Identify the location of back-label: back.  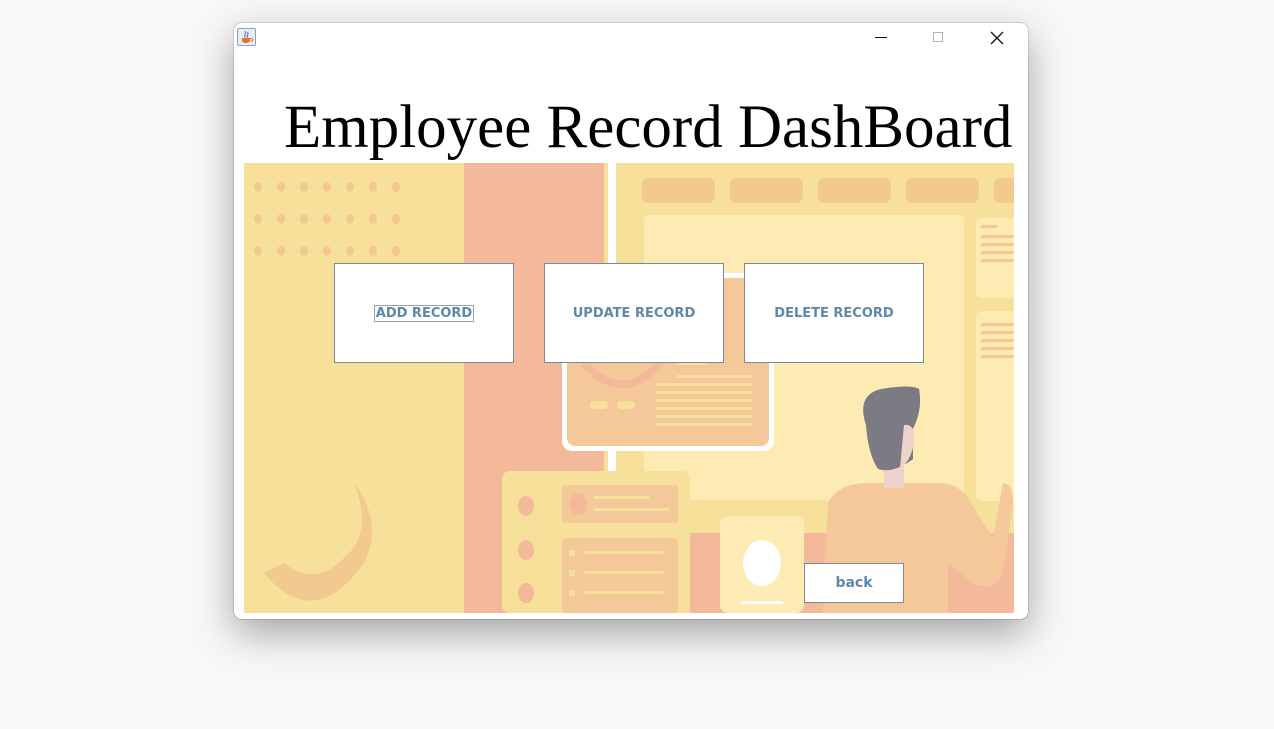
(854, 583).